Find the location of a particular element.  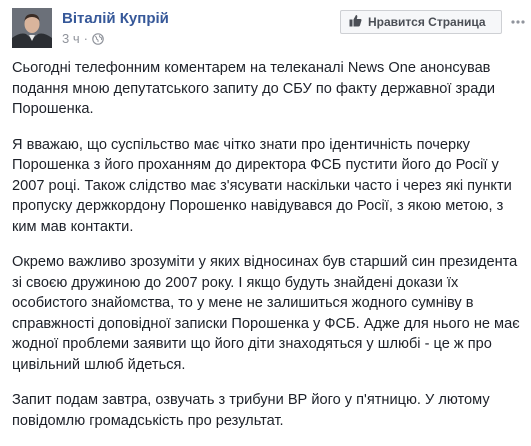

post-meta: 3 ч · is located at coordinates (83, 38).